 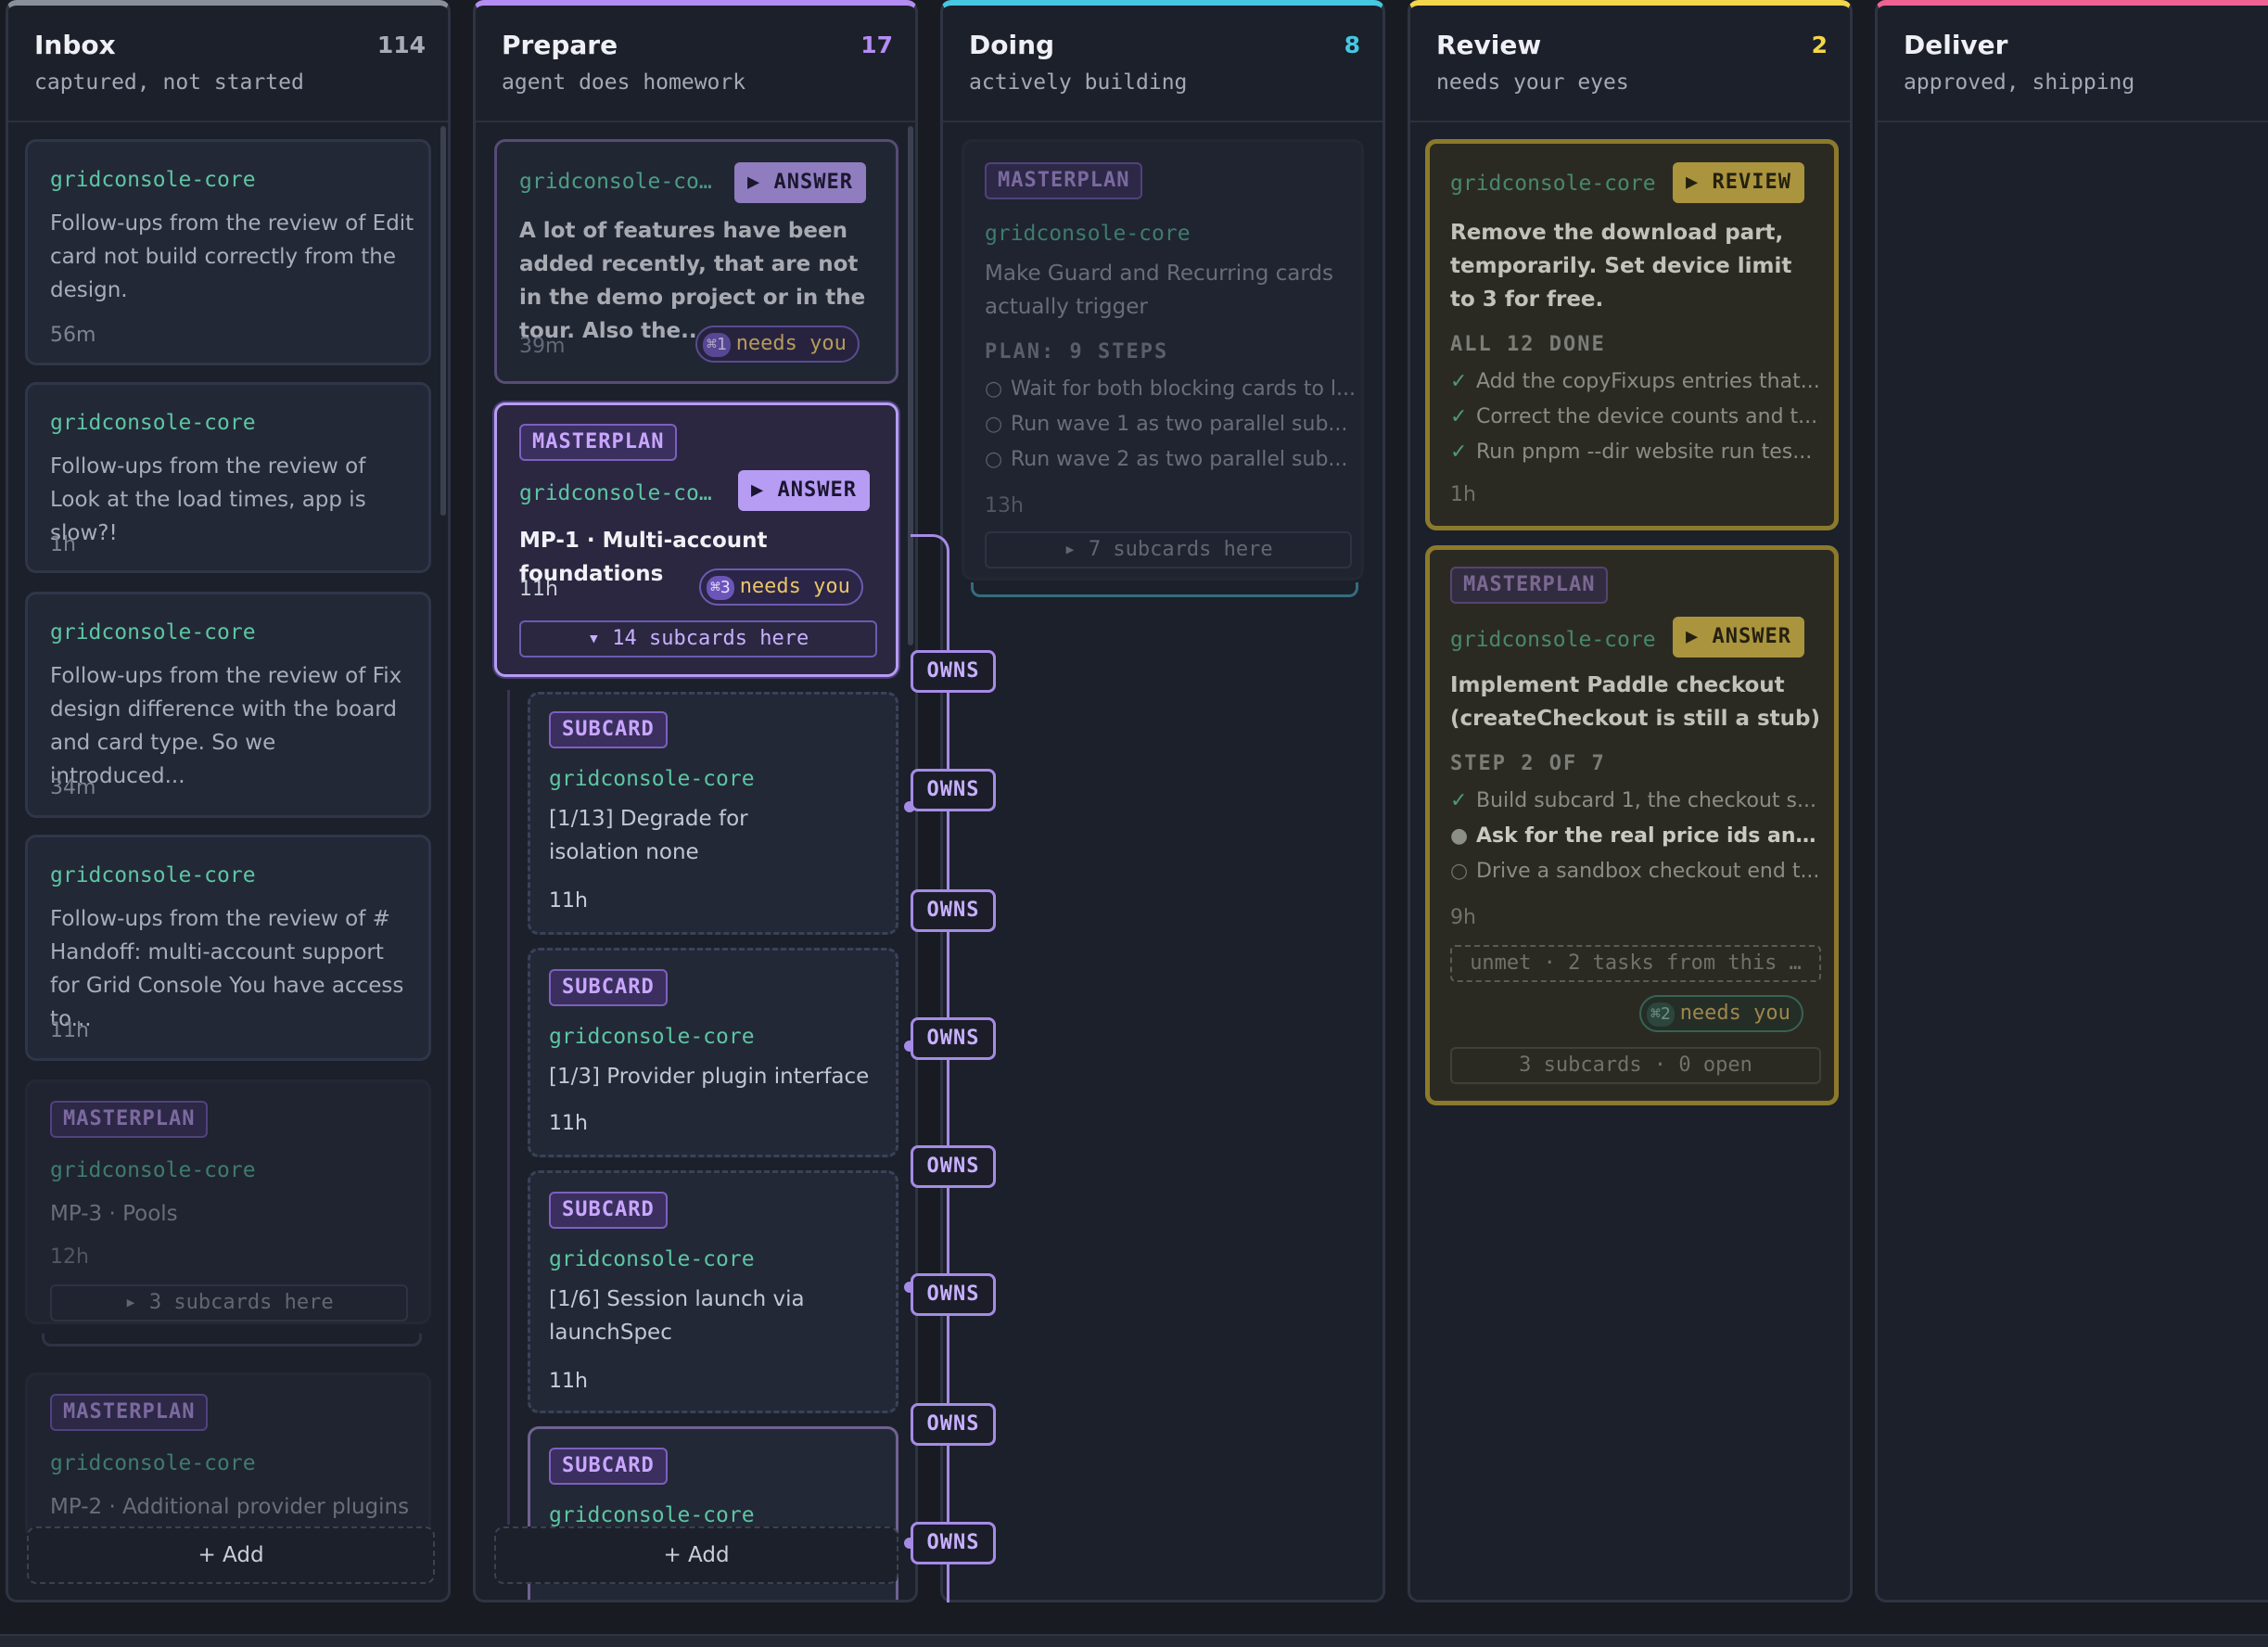 What do you see at coordinates (1661, 1015) in the screenshot?
I see `shortcut-key: ⌘2` at bounding box center [1661, 1015].